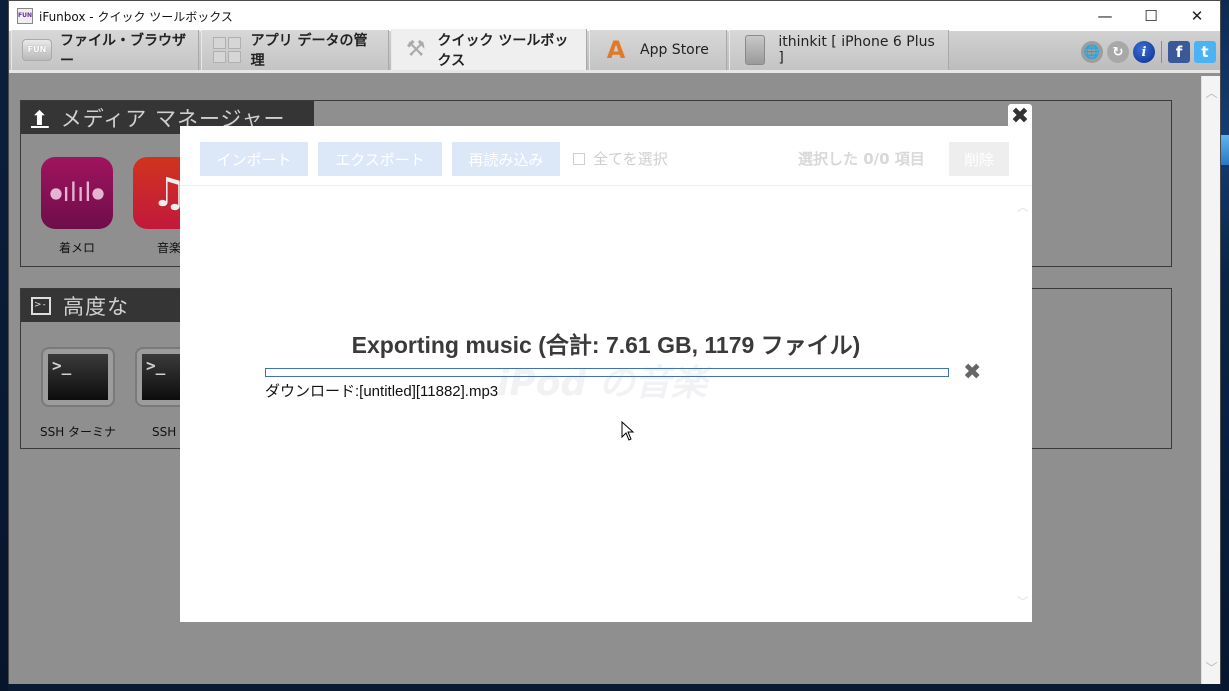  What do you see at coordinates (614, 16) in the screenshot?
I see `title-bar: FUN iFunbox - クイック ツールボックス — ☐ ✕` at bounding box center [614, 16].